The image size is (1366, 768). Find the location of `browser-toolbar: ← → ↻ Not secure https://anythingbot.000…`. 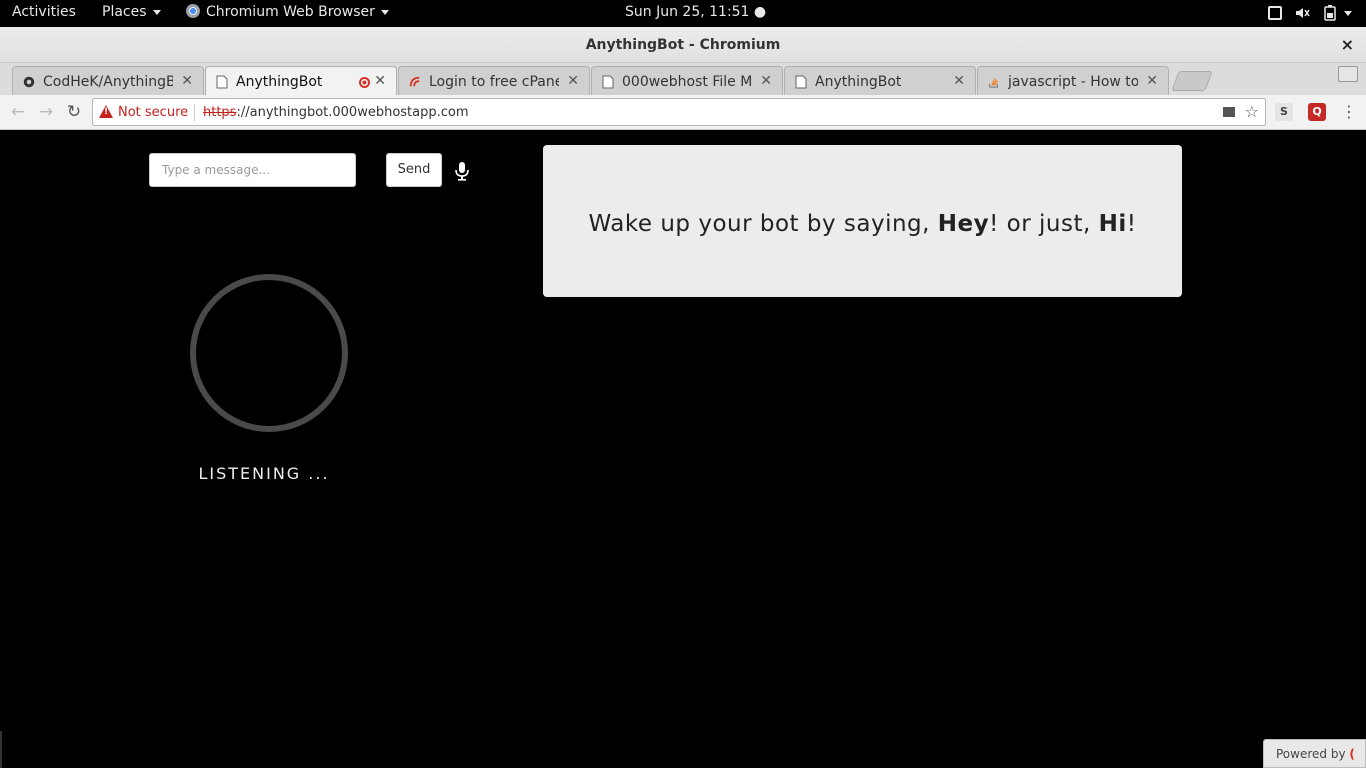

browser-toolbar: ← → ↻ Not secure https://anythingbot.000… is located at coordinates (683, 112).